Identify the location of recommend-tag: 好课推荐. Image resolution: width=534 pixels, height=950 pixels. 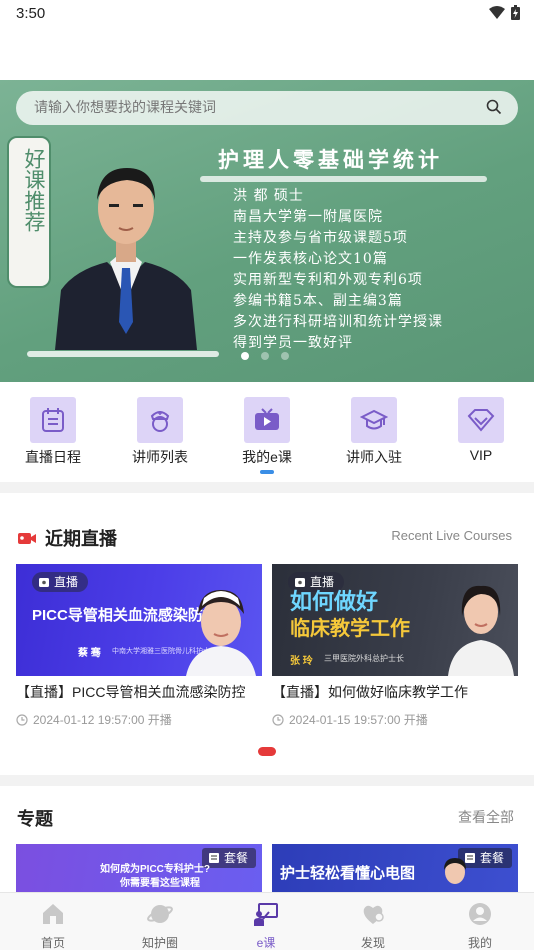
(29, 212).